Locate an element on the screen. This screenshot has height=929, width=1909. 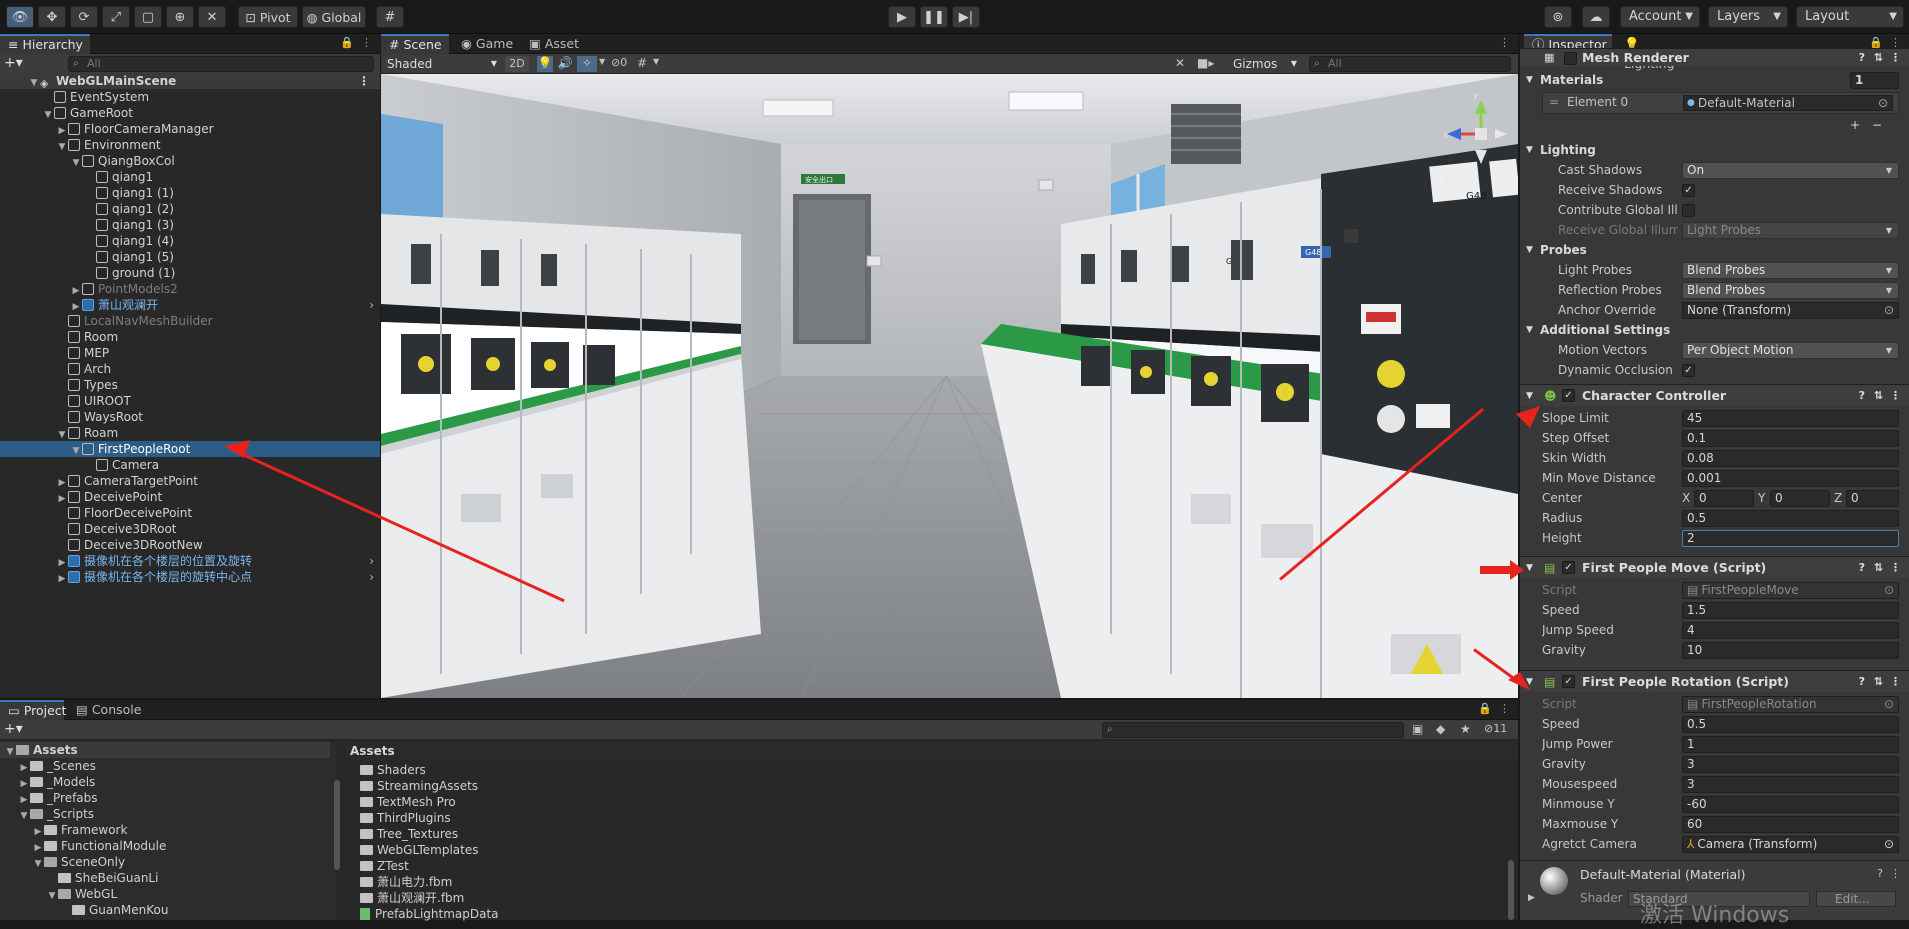
tab-asset-store: ▣Asset Store is located at coordinates (569, 52).